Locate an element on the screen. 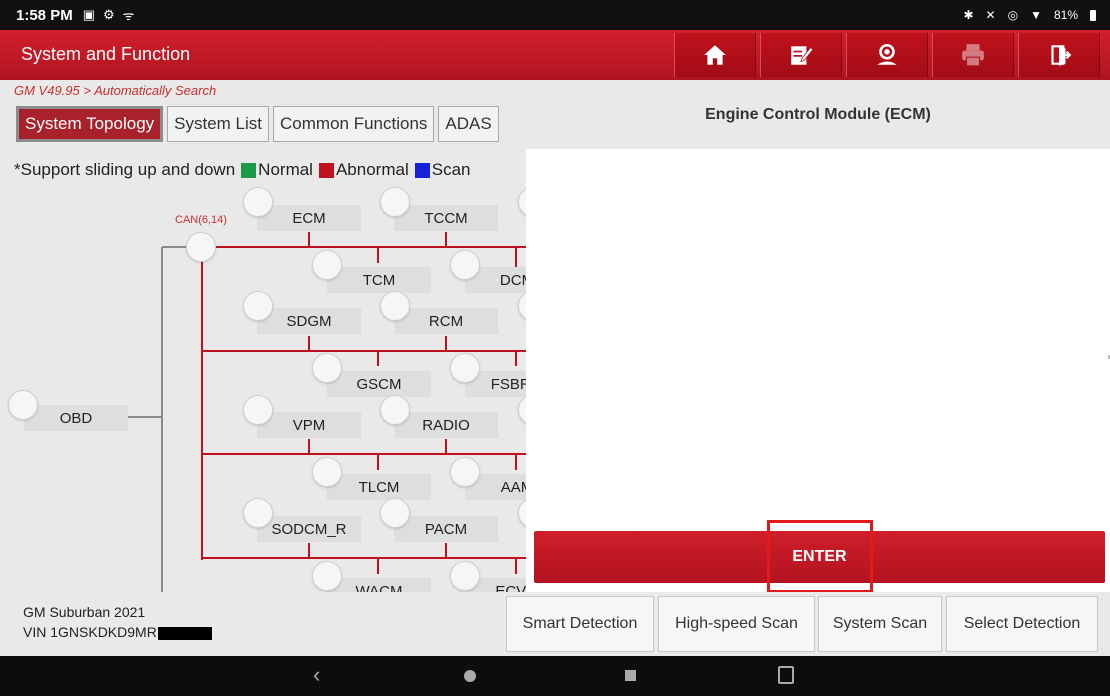 The height and width of the screenshot is (696, 1110). module-node-obd: OBD is located at coordinates (76, 418).